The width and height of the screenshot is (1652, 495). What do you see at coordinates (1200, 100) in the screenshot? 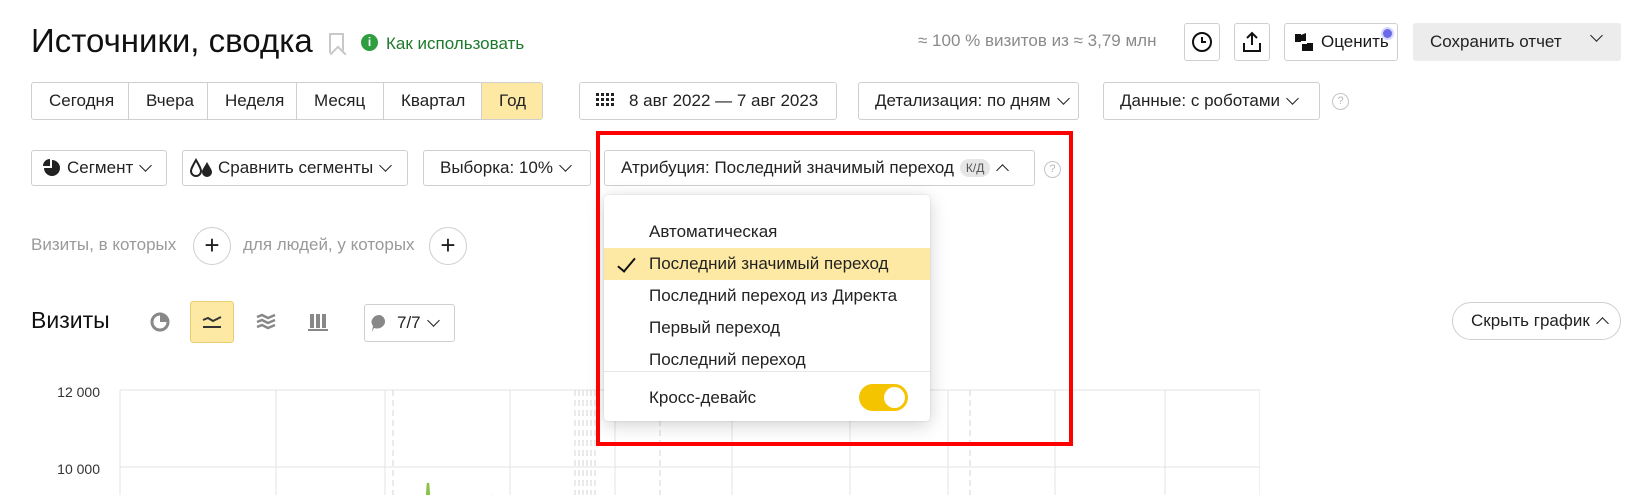
I see `data-label: Данные: с роботами` at bounding box center [1200, 100].